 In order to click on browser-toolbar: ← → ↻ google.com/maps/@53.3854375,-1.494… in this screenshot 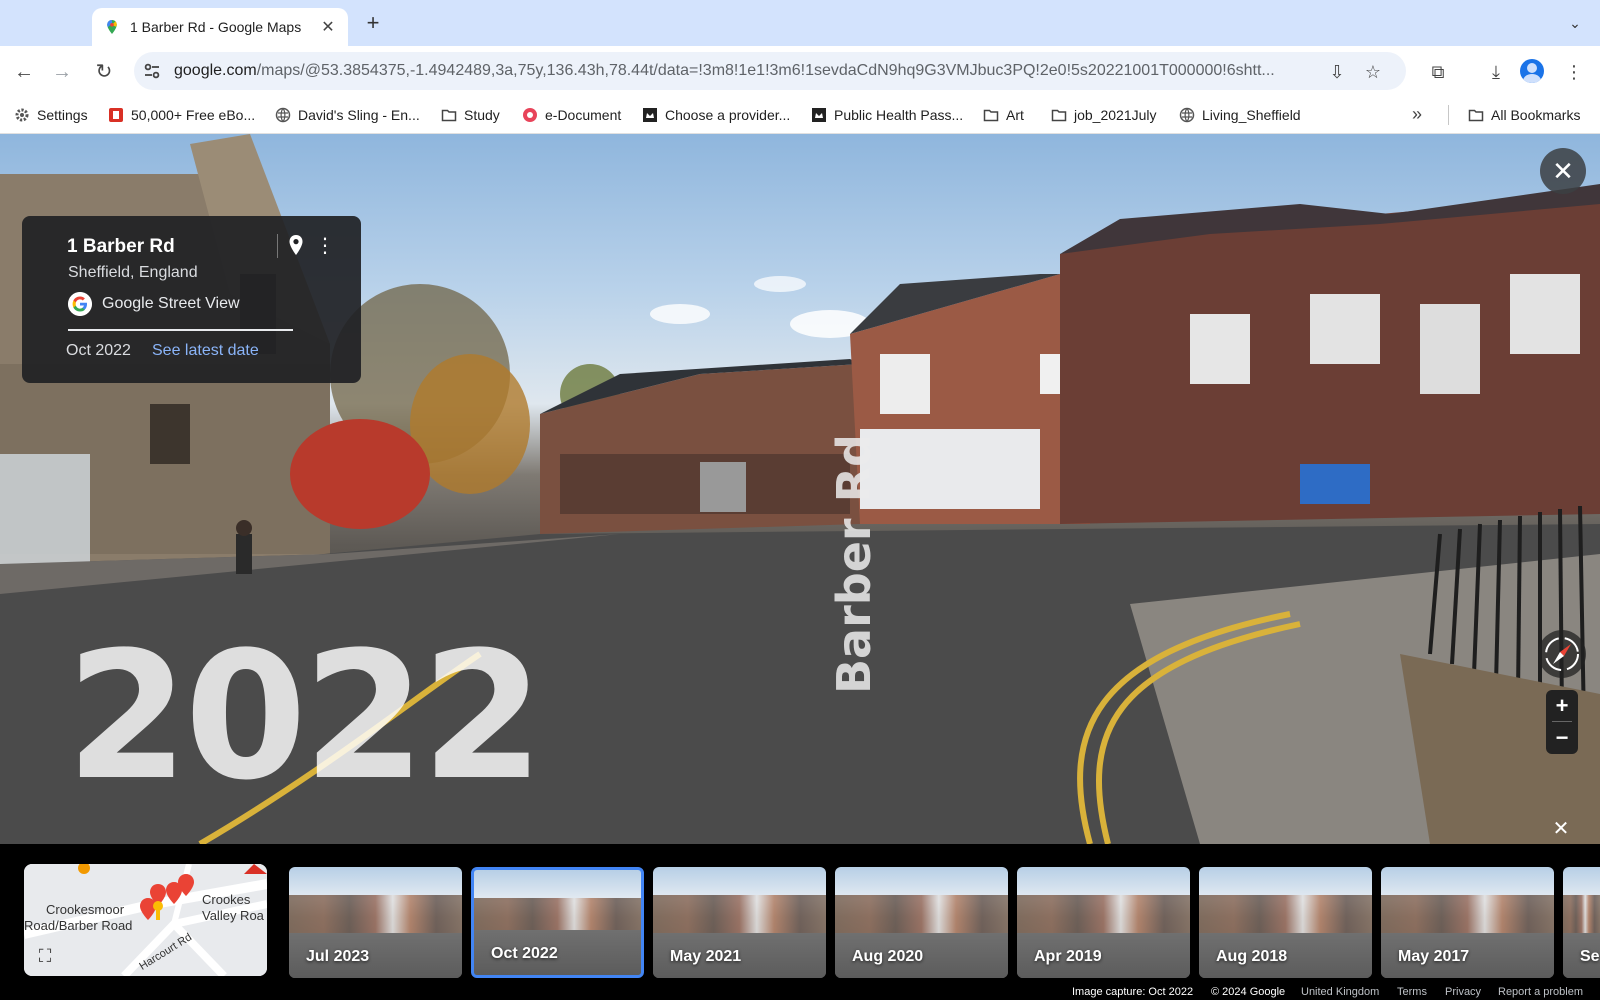, I will do `click(800, 71)`.